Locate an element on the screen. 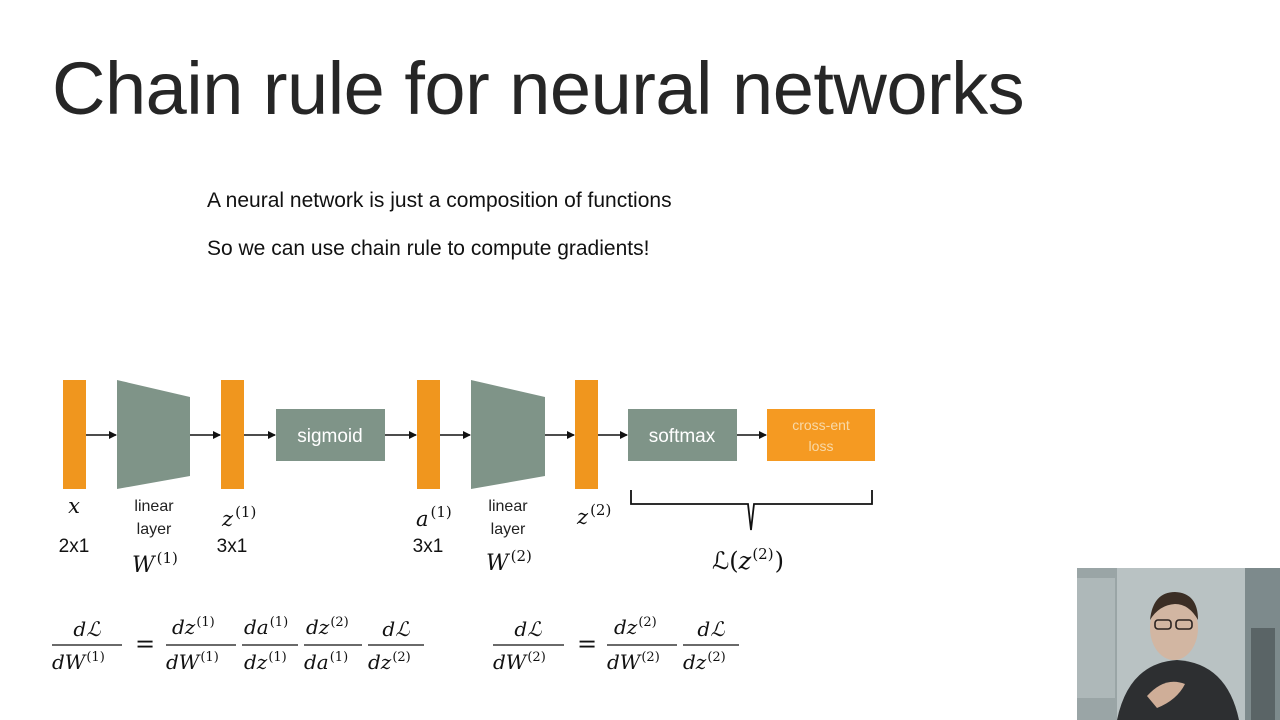 The height and width of the screenshot is (720, 1280). a1-symbol: a is located at coordinates (422, 519).